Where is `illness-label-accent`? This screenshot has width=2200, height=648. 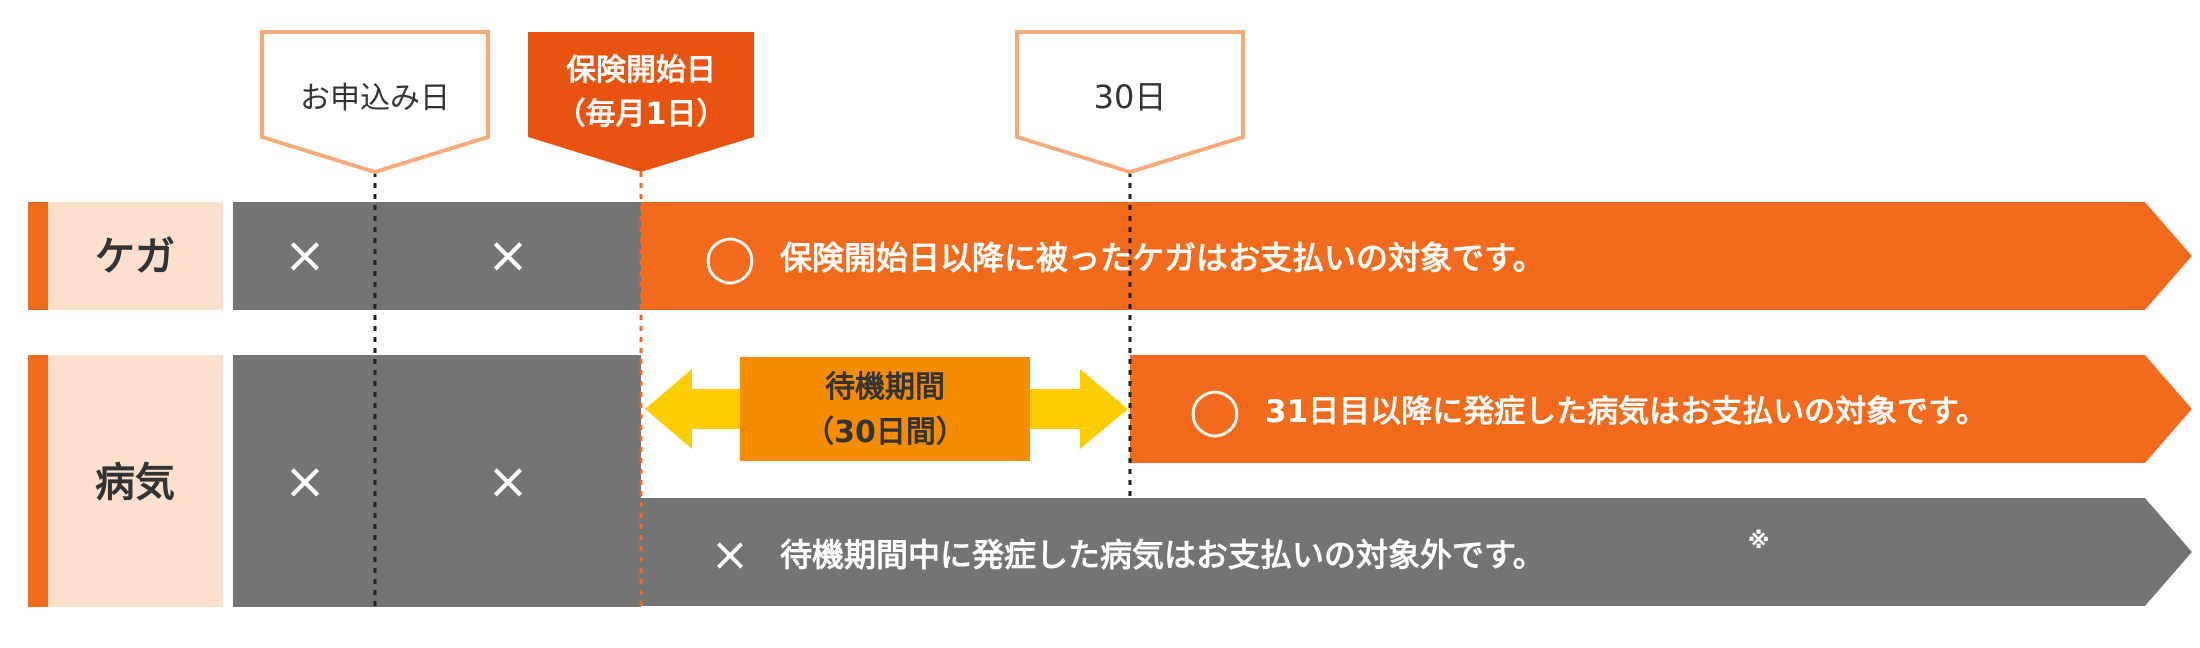 illness-label-accent is located at coordinates (38, 481).